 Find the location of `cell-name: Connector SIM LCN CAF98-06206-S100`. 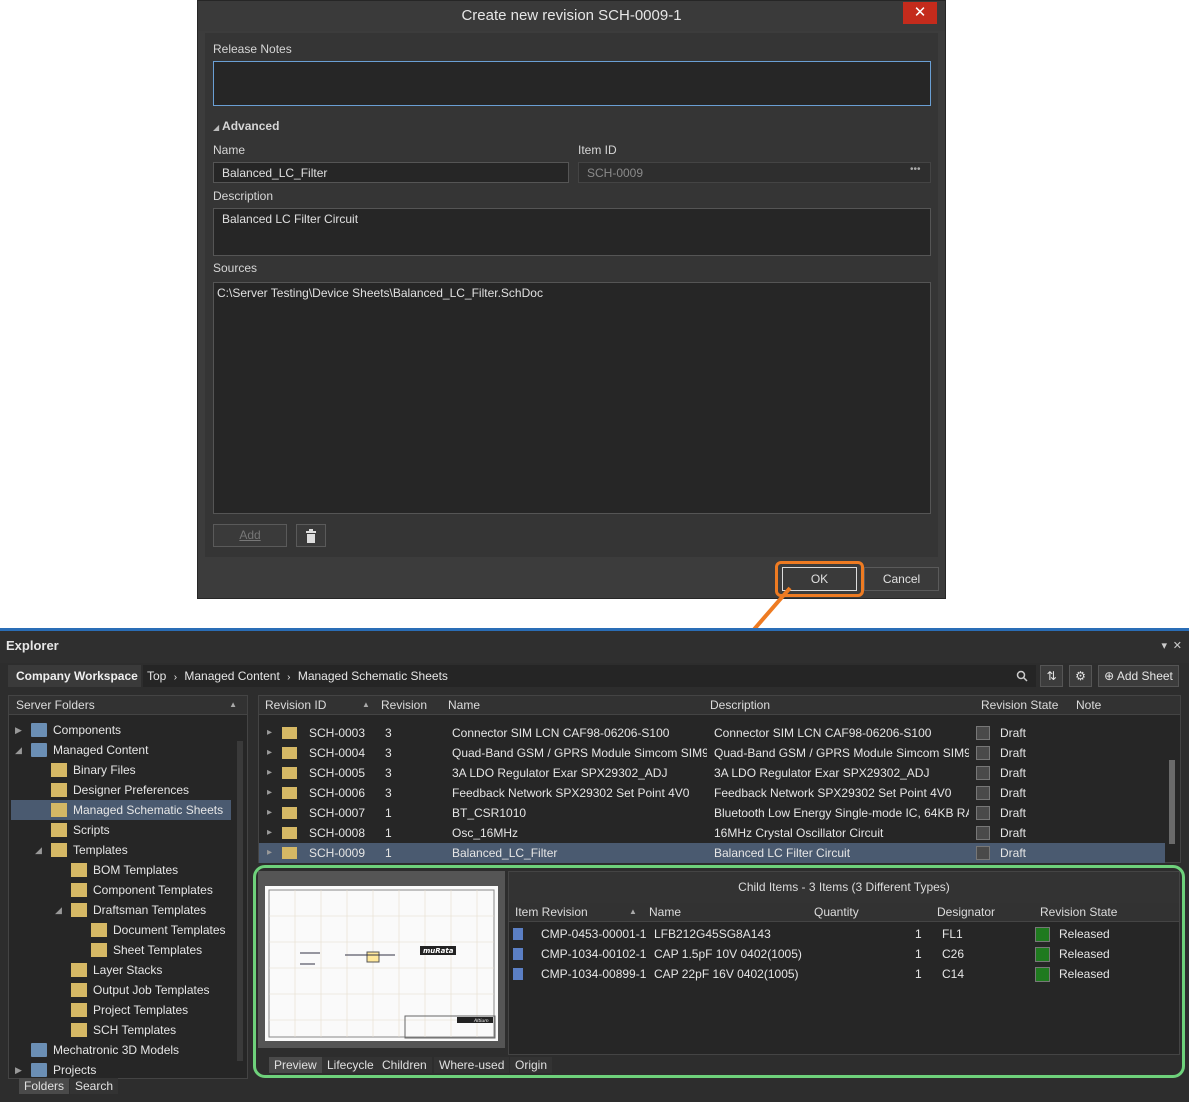

cell-name: Connector SIM LCN CAF98-06206-S100 is located at coordinates (561, 733).